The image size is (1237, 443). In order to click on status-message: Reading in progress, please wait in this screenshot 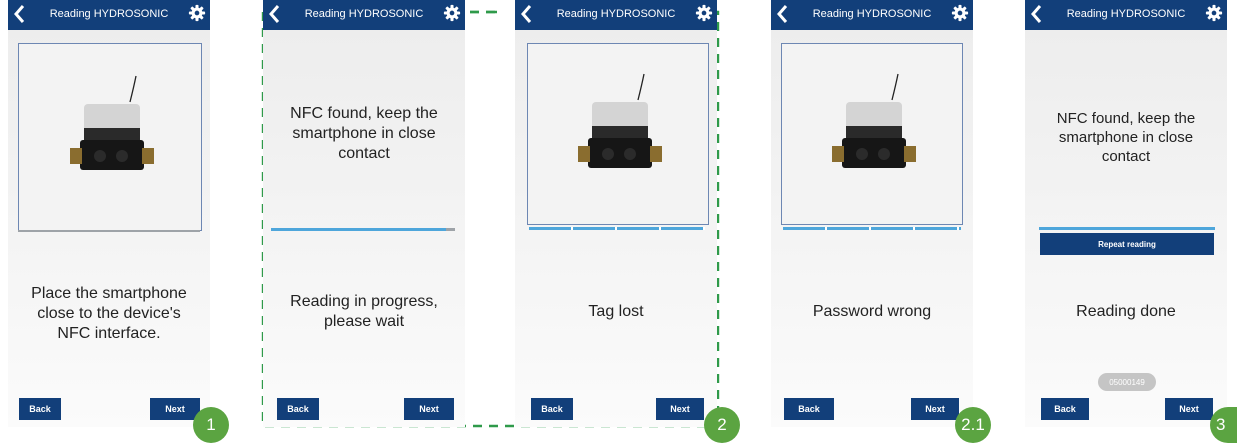, I will do `click(364, 311)`.